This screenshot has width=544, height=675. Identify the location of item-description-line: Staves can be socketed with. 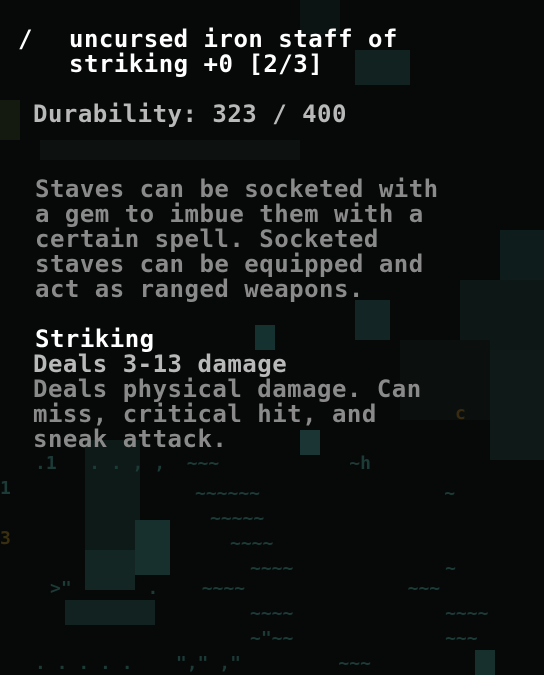
(237, 189).